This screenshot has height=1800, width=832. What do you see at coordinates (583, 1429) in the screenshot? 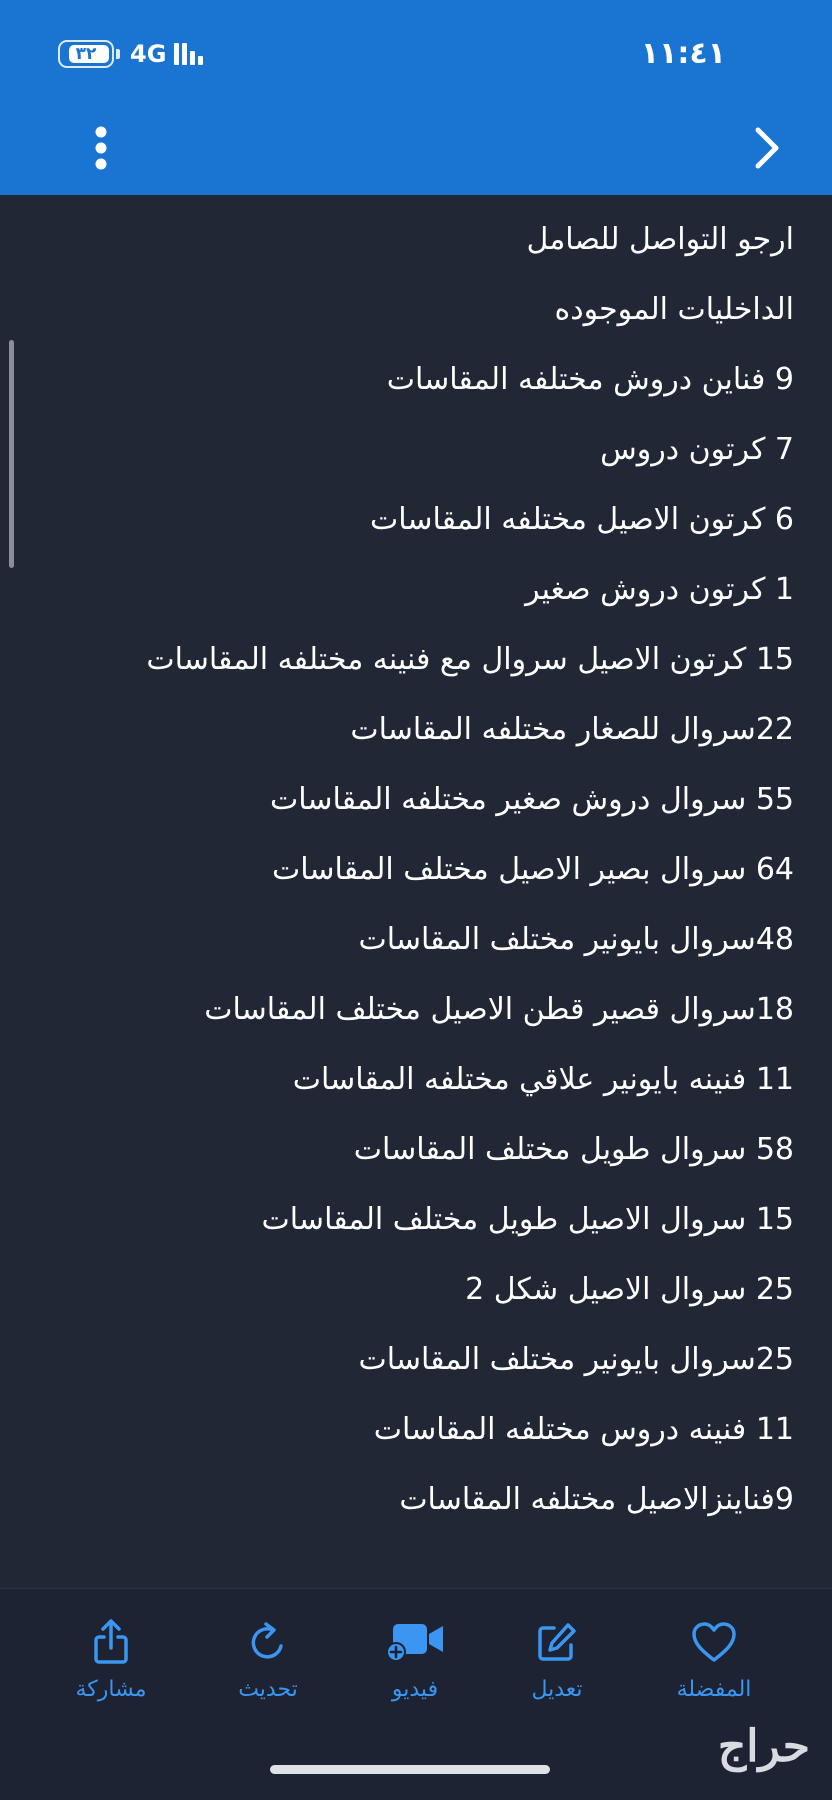
I see `description-line: 11 فنينه دروس مختلفه المقاسات` at bounding box center [583, 1429].